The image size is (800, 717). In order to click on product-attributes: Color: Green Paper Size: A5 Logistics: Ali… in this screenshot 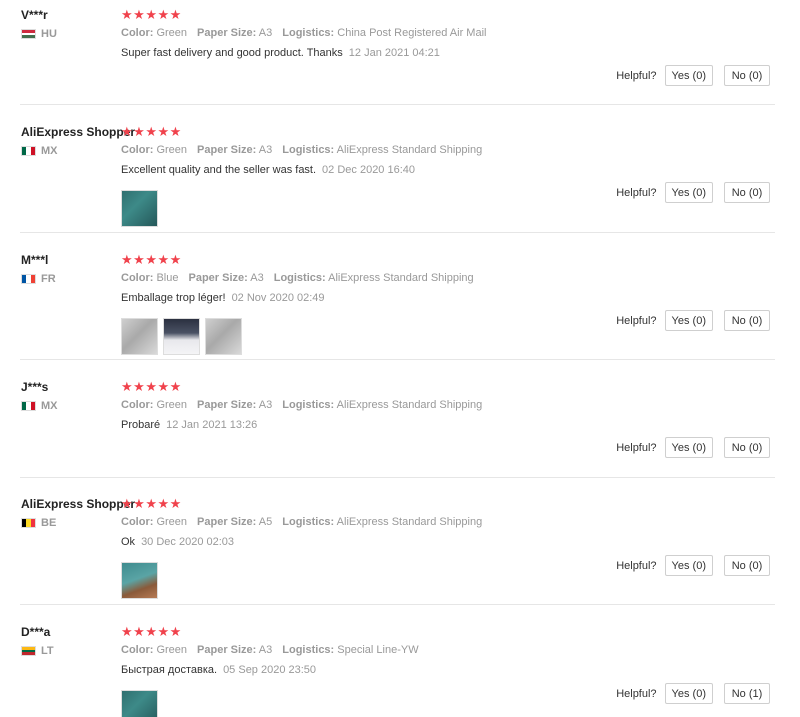, I will do `click(306, 522)`.